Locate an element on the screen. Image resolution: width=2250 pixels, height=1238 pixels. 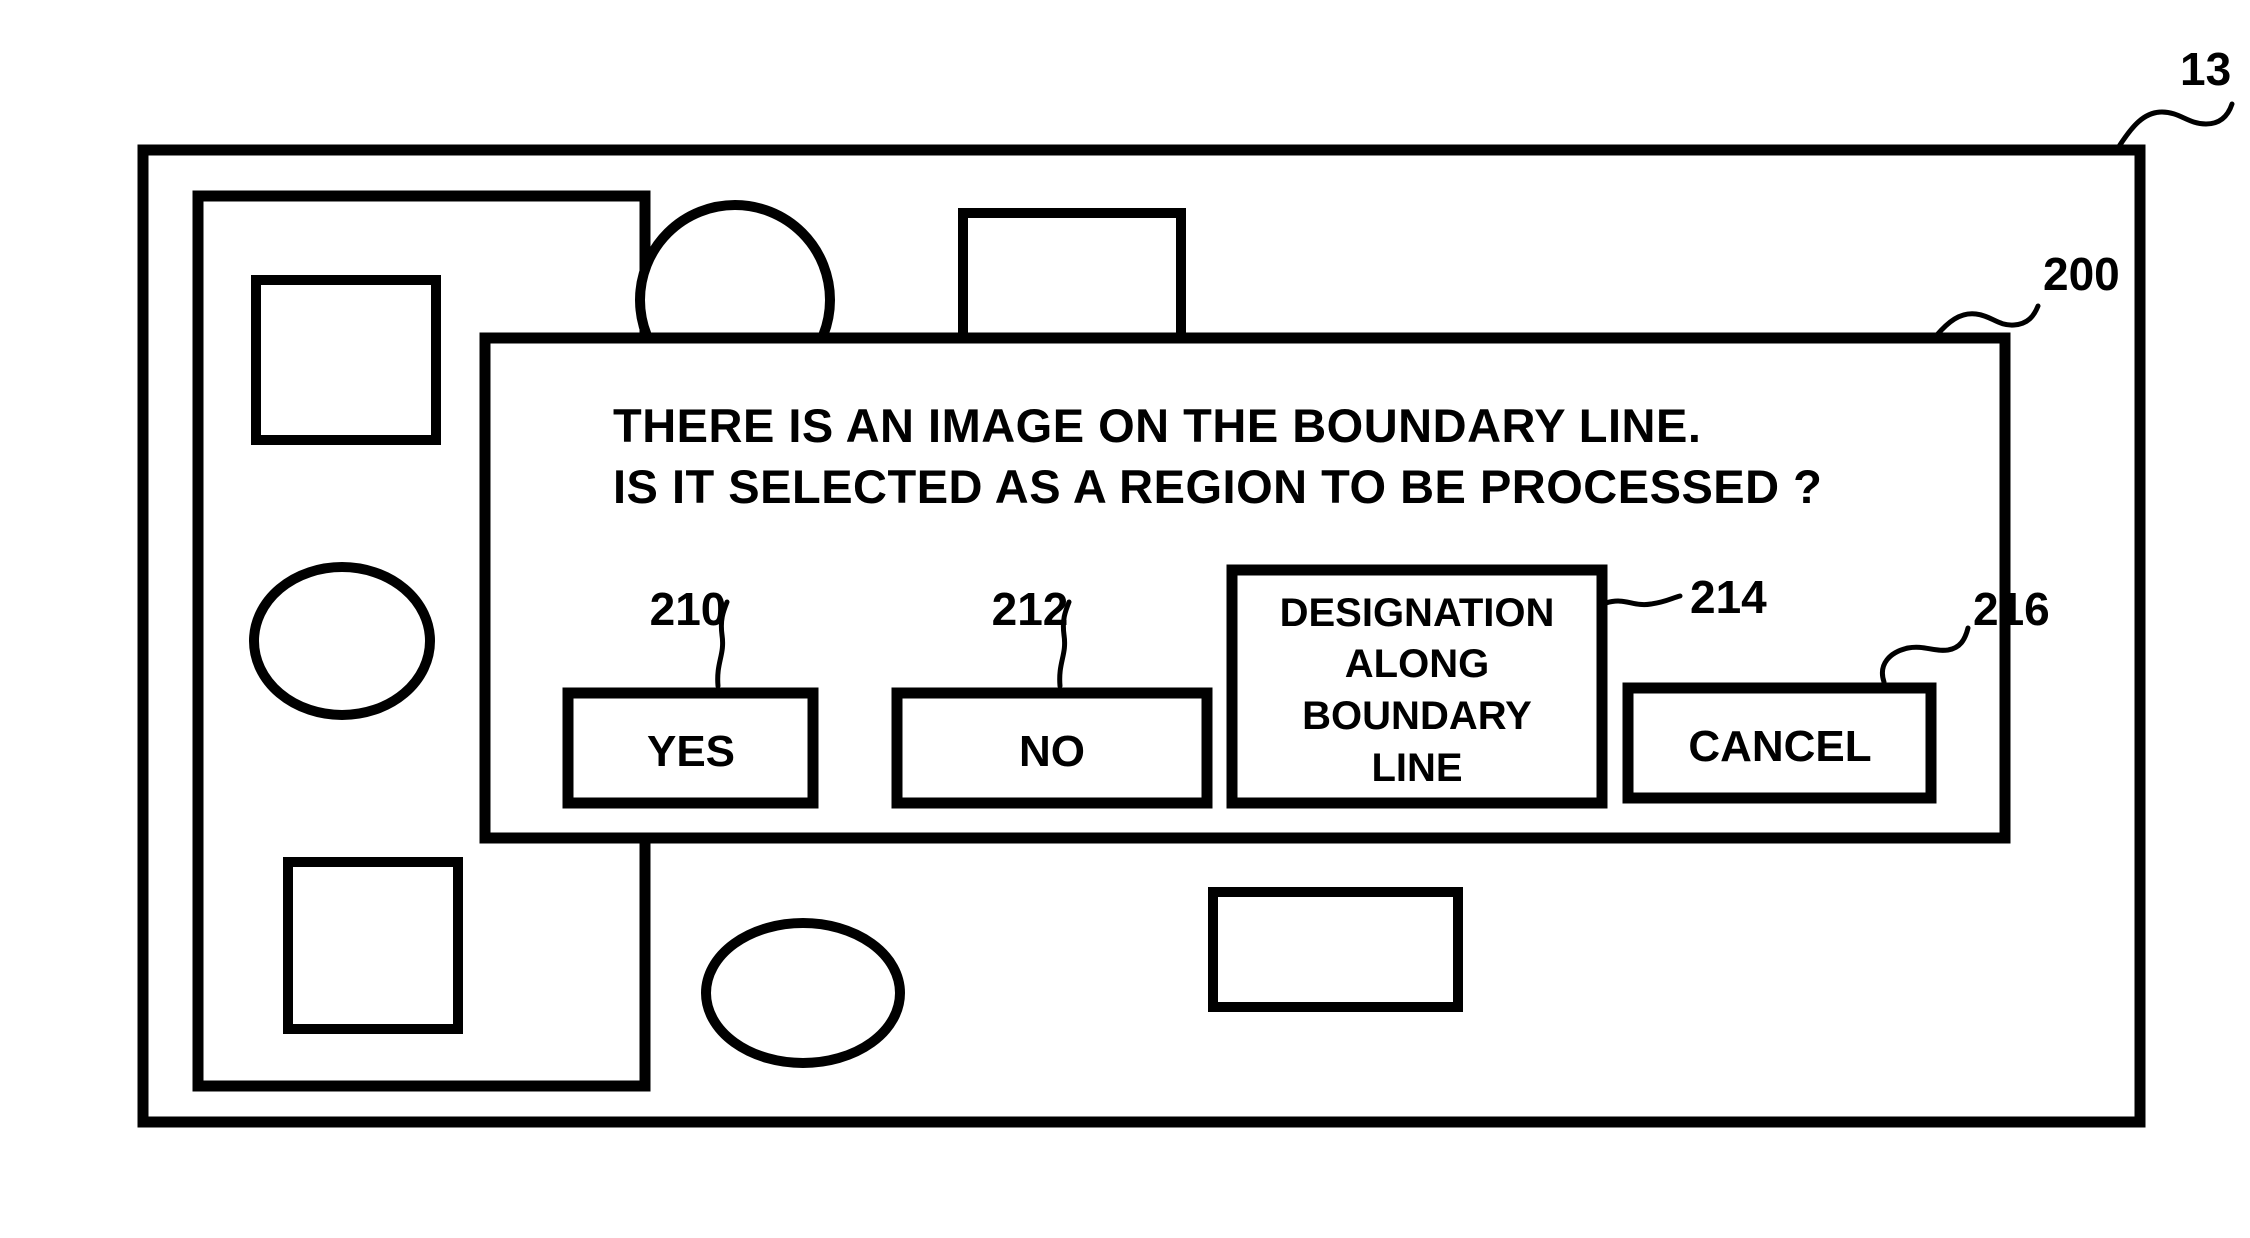
no-button-label: NO is located at coordinates (1052, 751).